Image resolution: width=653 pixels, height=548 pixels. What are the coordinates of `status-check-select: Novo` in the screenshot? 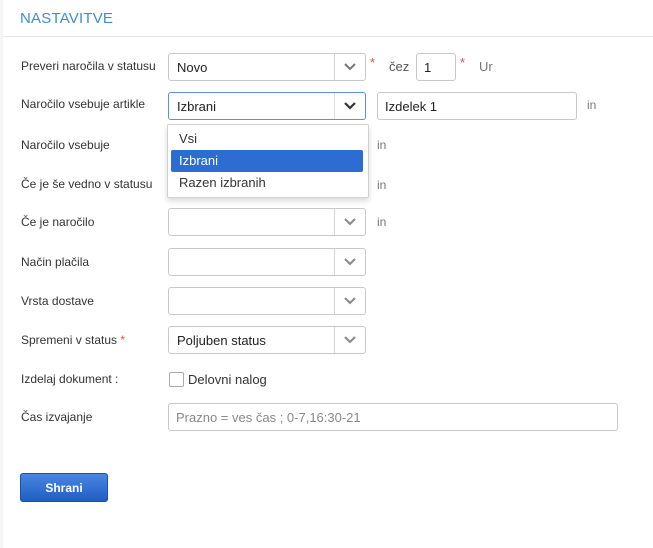 It's located at (267, 67).